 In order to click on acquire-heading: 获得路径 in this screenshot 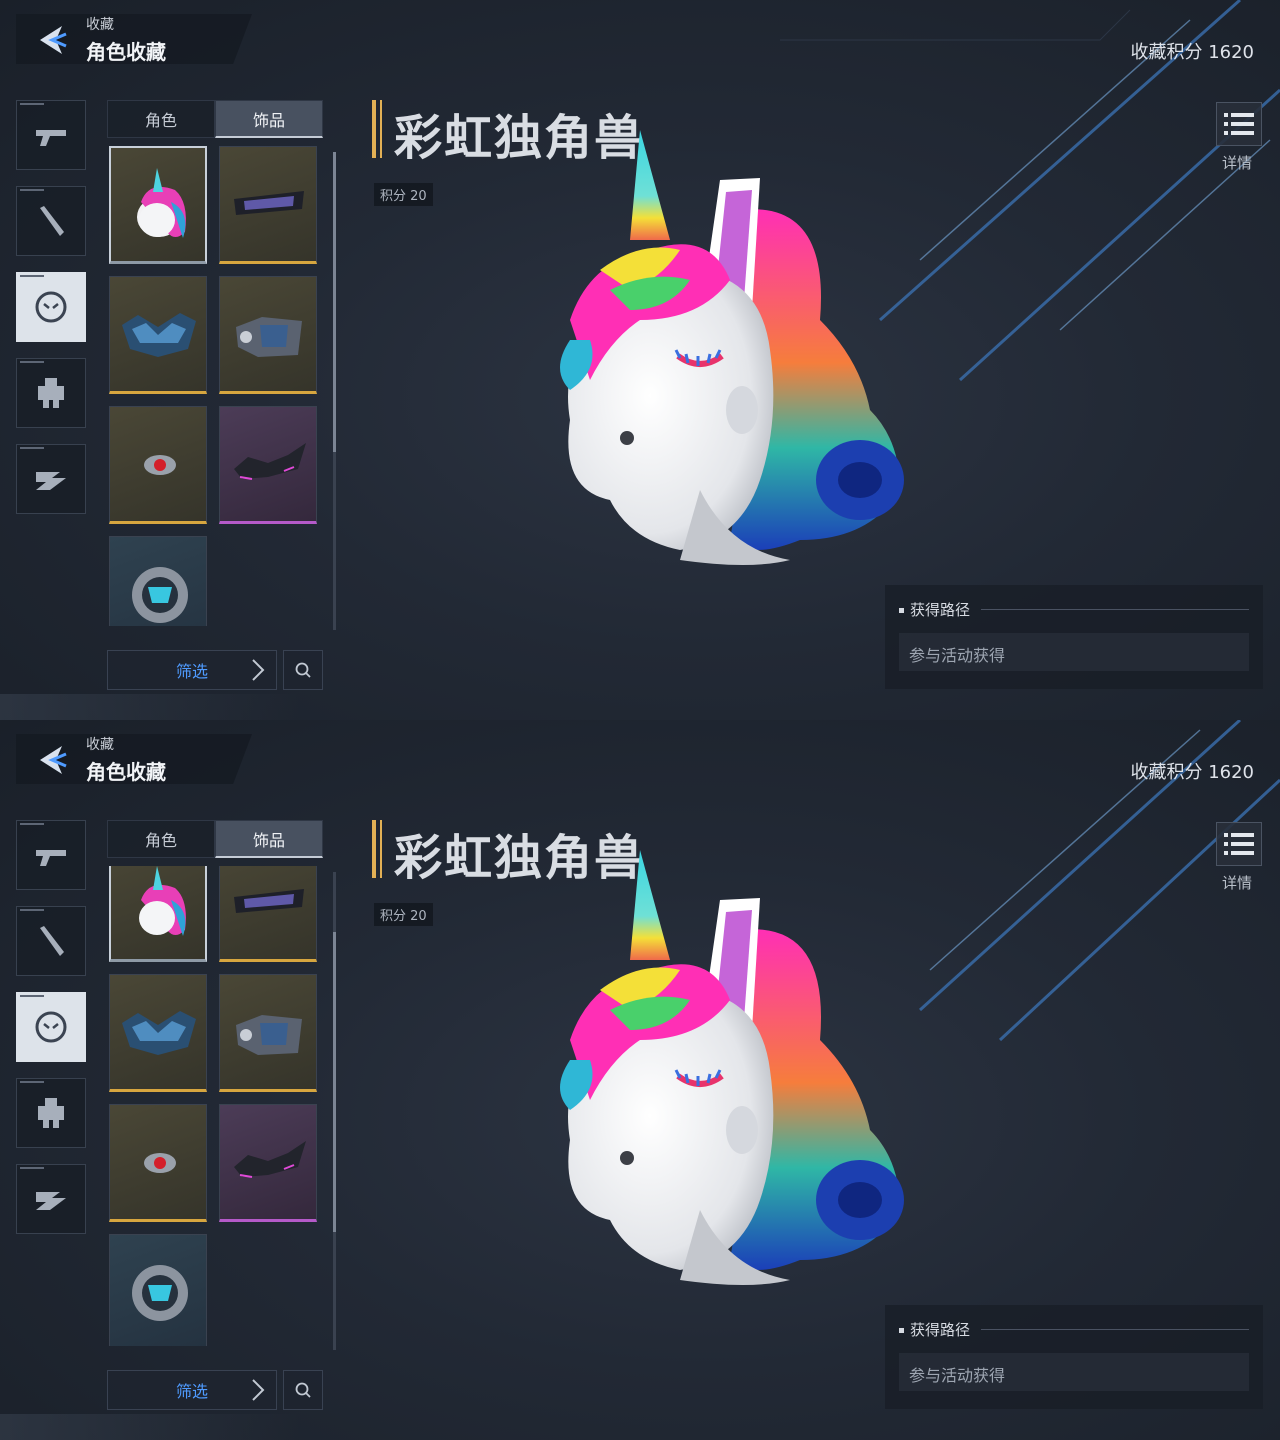, I will do `click(934, 609)`.